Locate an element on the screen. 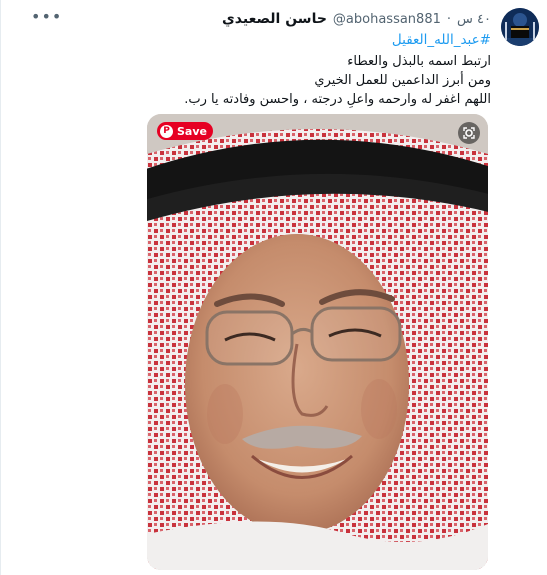 This screenshot has height=575, width=547. avatar-image is located at coordinates (520, 27).